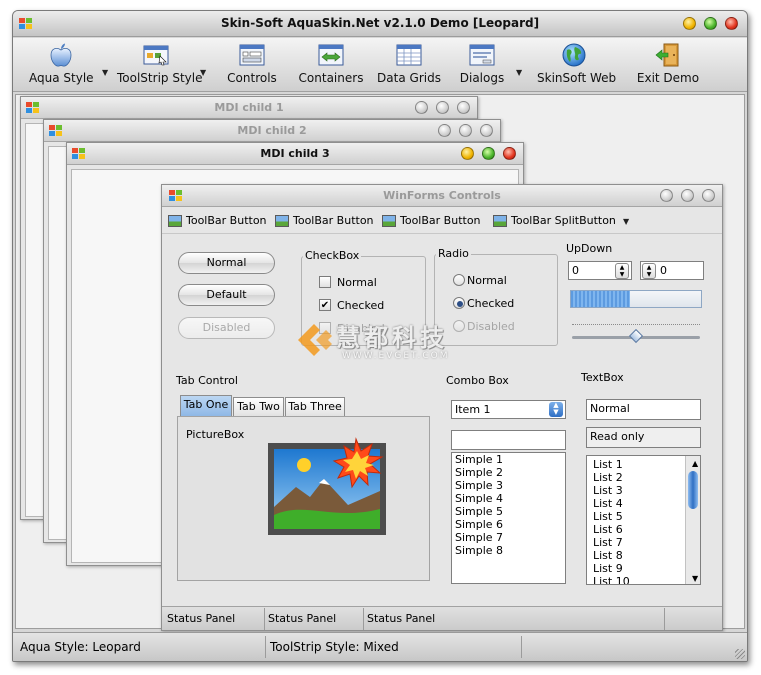 The width and height of the screenshot is (761, 675). I want to click on list-item: List 7, so click(637, 542).